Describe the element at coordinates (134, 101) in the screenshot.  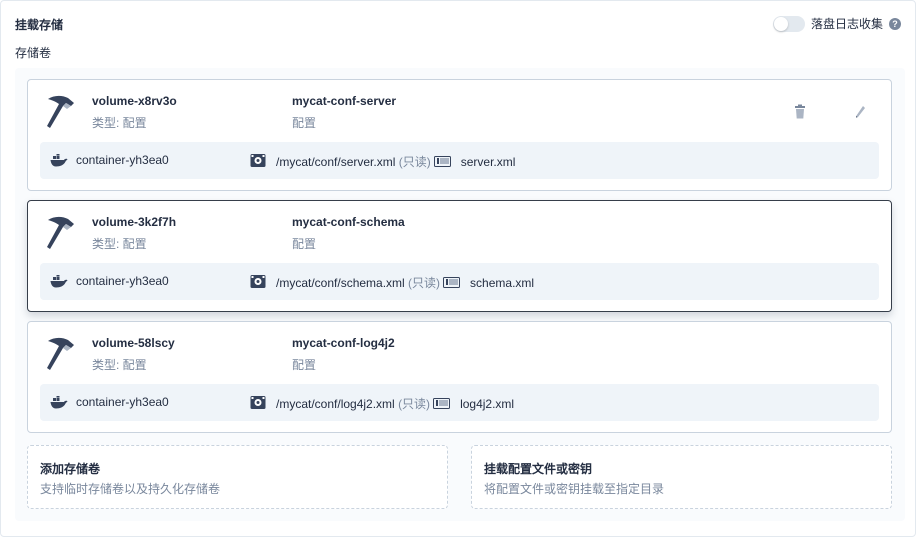
I see `volume-name: volume-x8rv3o` at that location.